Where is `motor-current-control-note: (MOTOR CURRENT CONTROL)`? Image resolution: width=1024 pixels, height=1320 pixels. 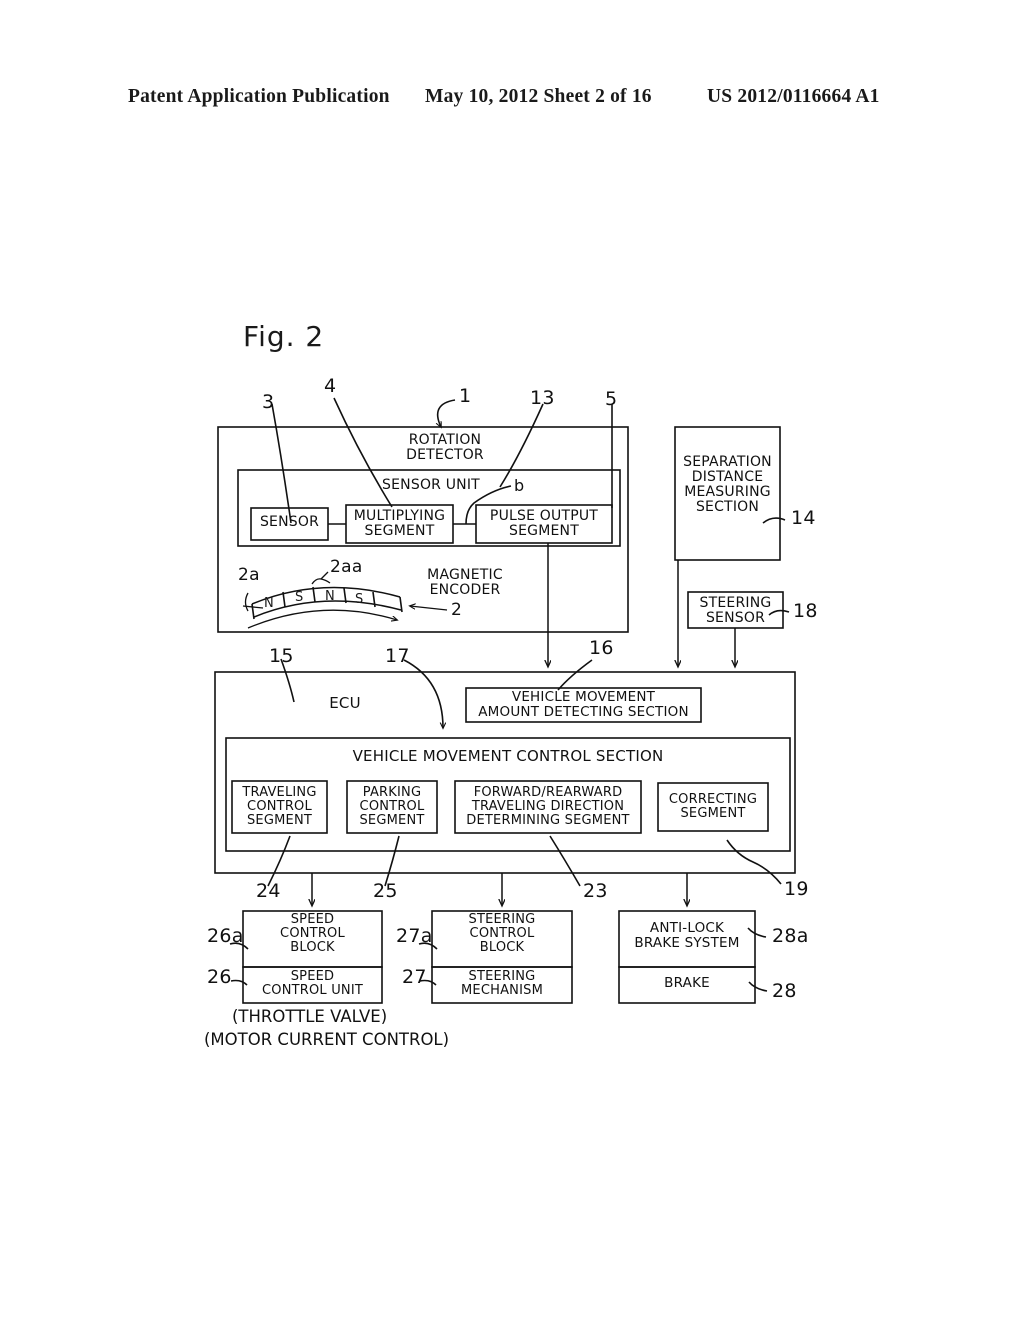
motor-current-control-note: (MOTOR CURRENT CONTROL) is located at coordinates (327, 1039).